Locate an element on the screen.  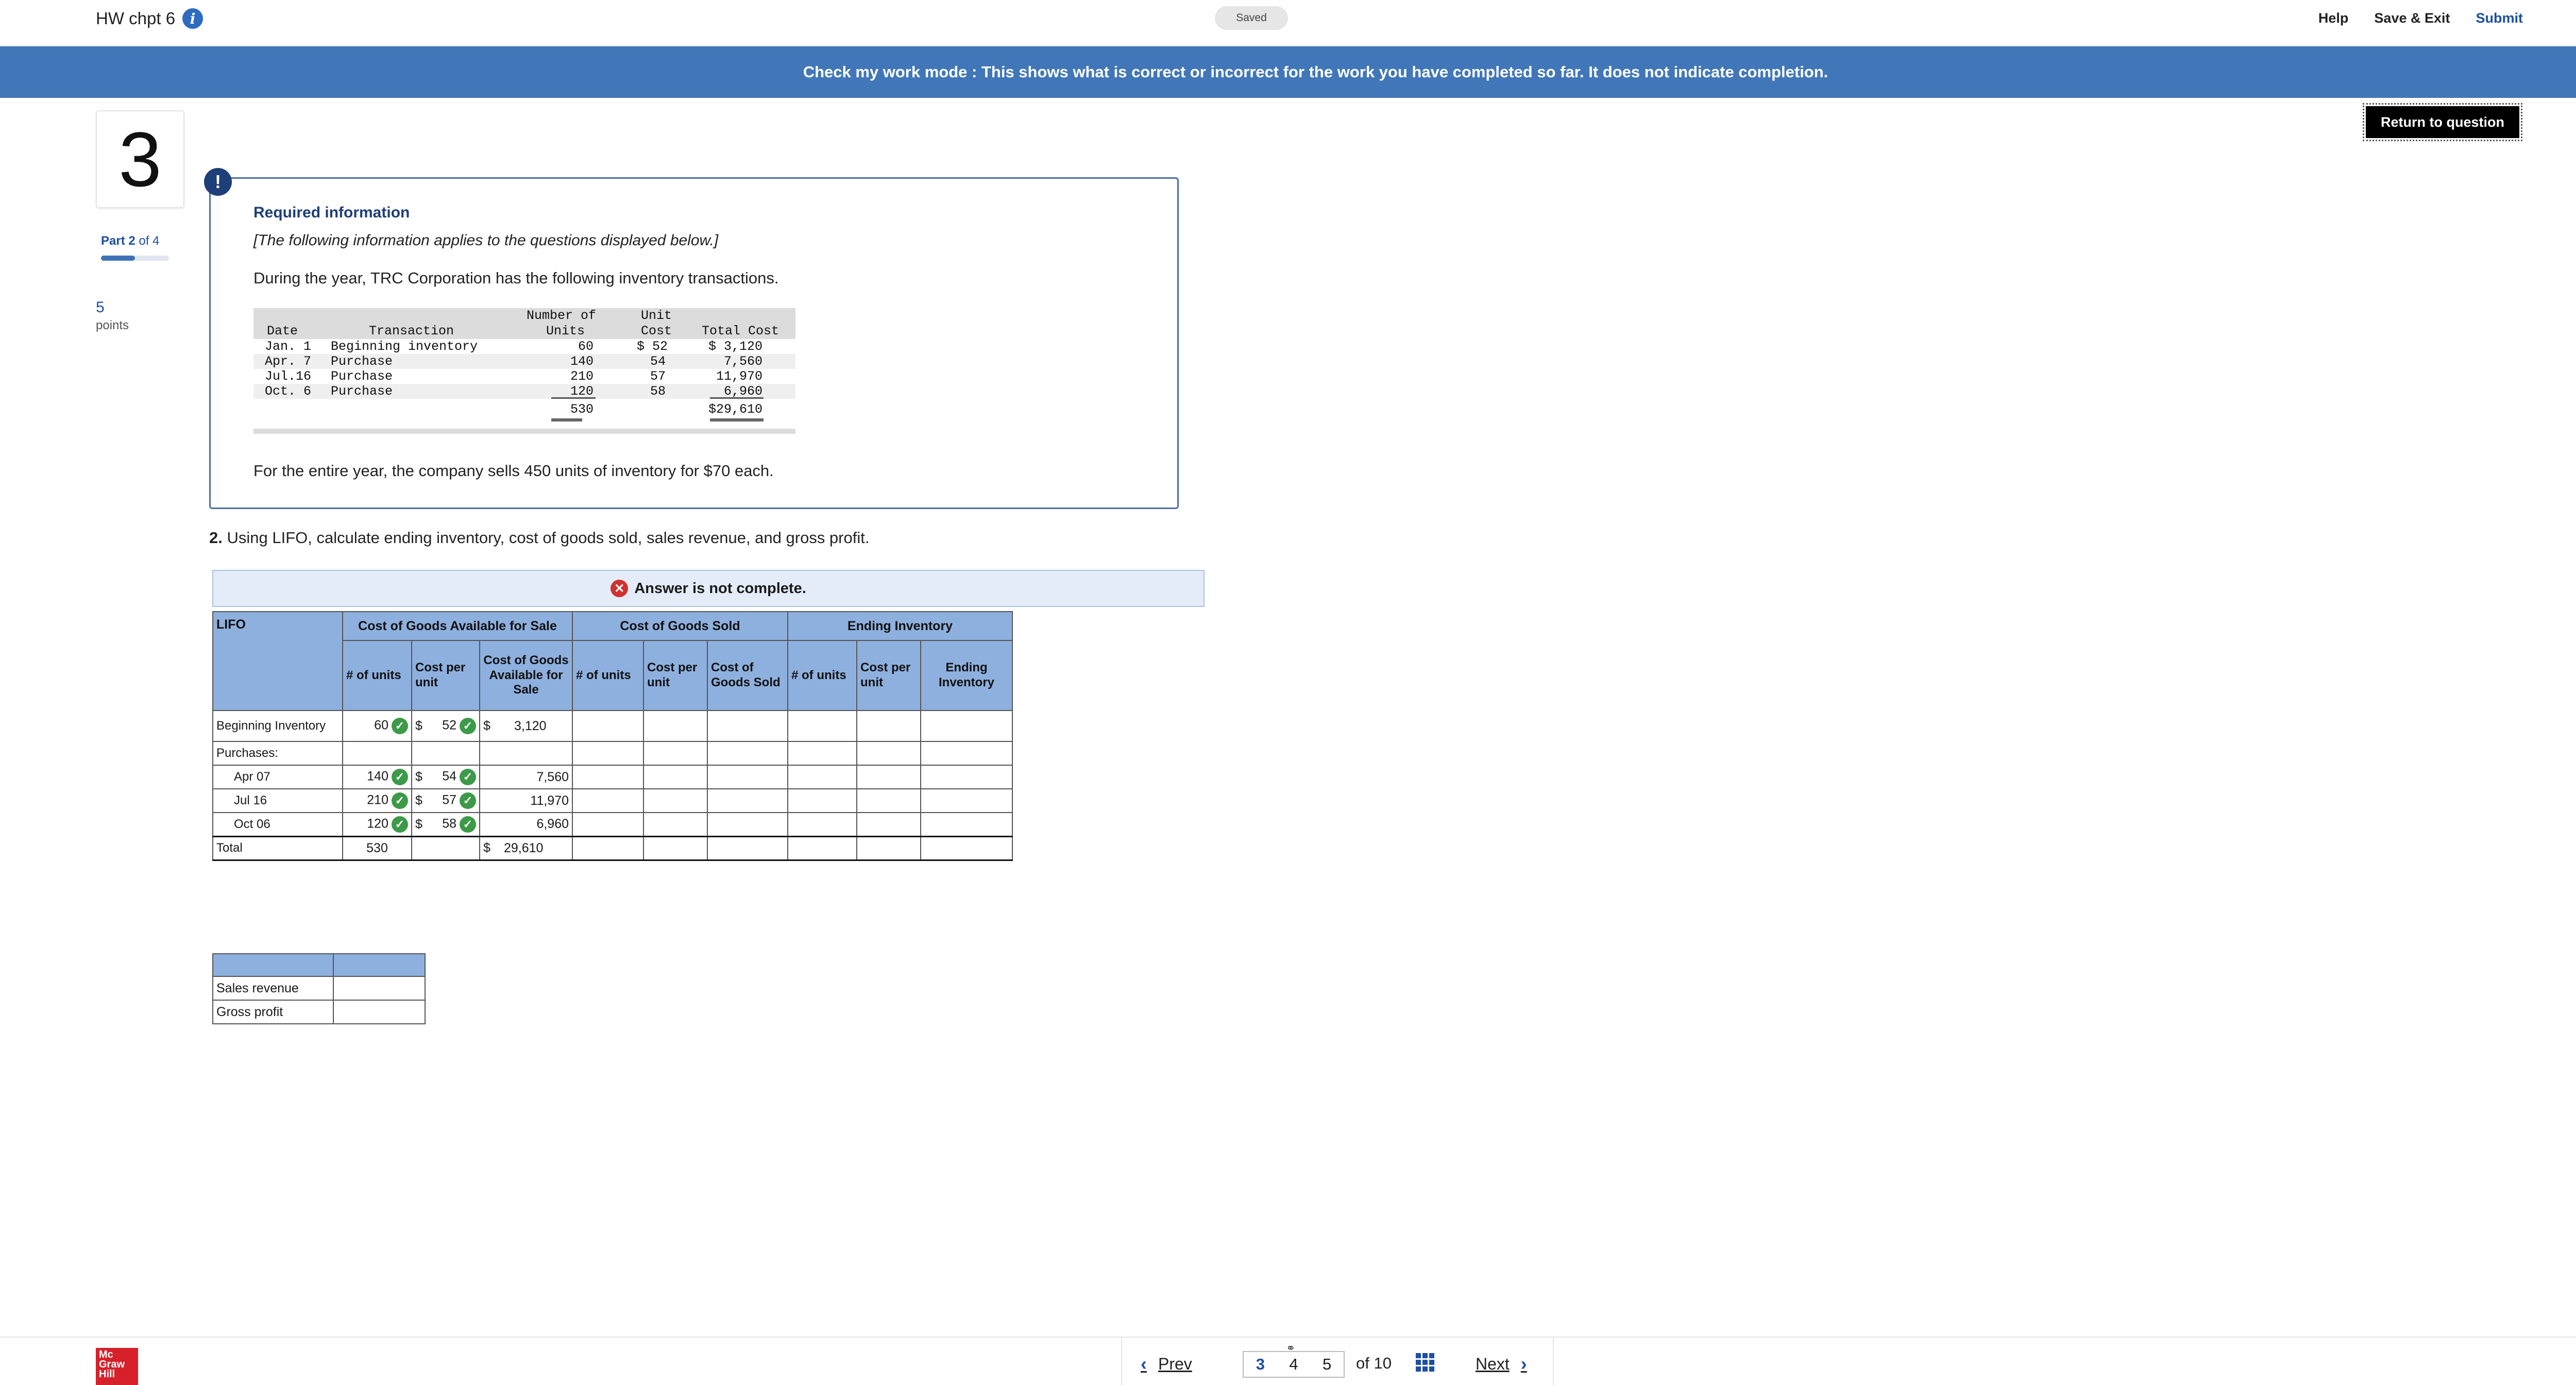
grid-icon is located at coordinates (1425, 1362).